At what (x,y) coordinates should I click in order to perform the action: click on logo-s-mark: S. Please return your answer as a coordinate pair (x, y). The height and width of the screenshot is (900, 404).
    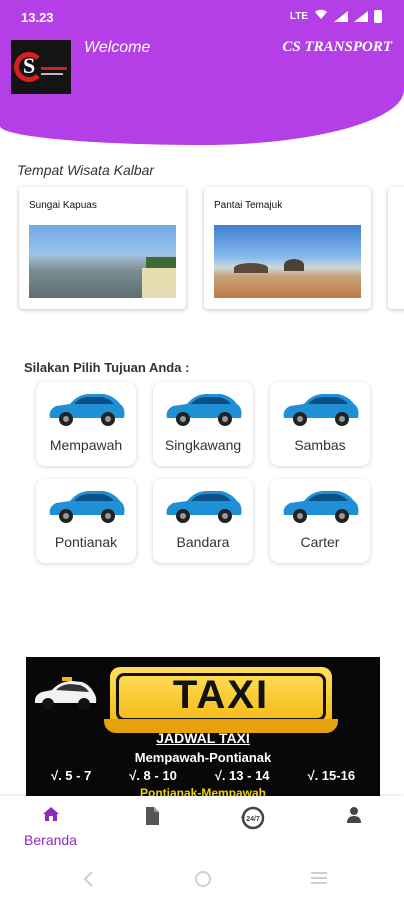
    Looking at the image, I should click on (29, 65).